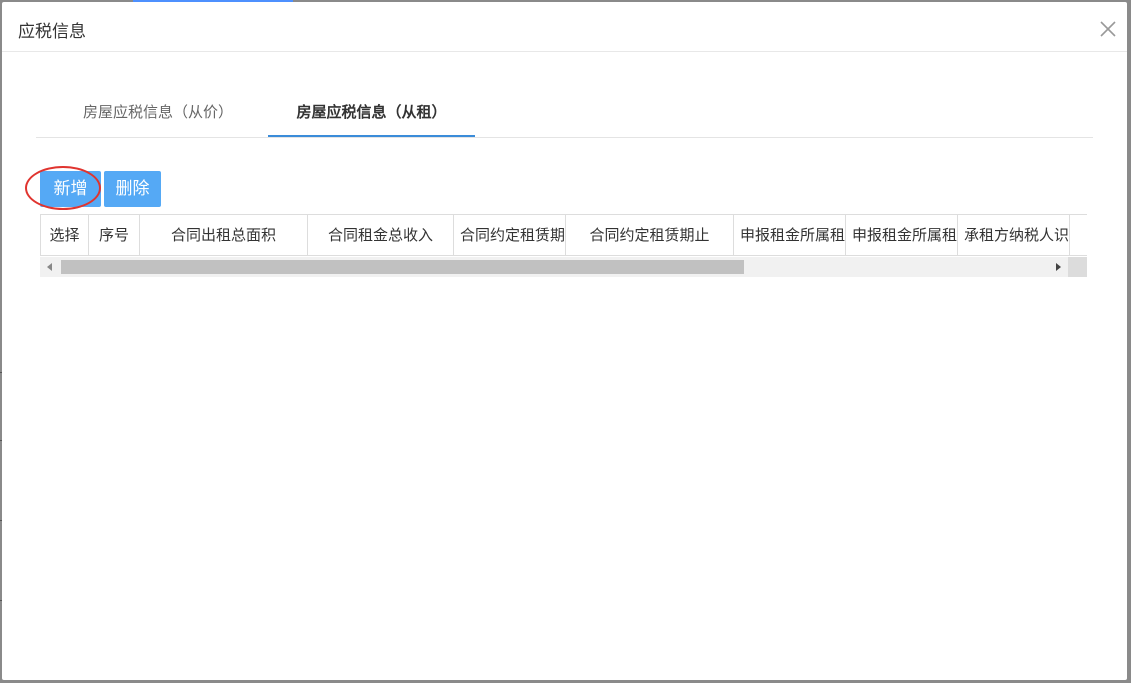 Image resolution: width=1131 pixels, height=683 pixels. What do you see at coordinates (790, 235) in the screenshot?
I see `column-header-declared-period-start: 申报租金所属租赁期起` at bounding box center [790, 235].